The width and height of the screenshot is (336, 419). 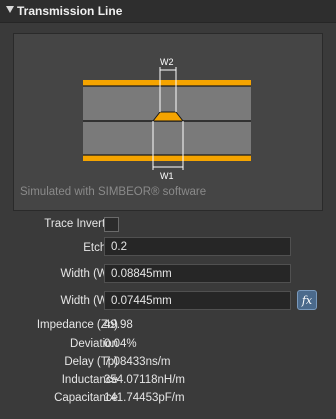 What do you see at coordinates (10, 9) in the screenshot?
I see `collapse-arrow-icon` at bounding box center [10, 9].